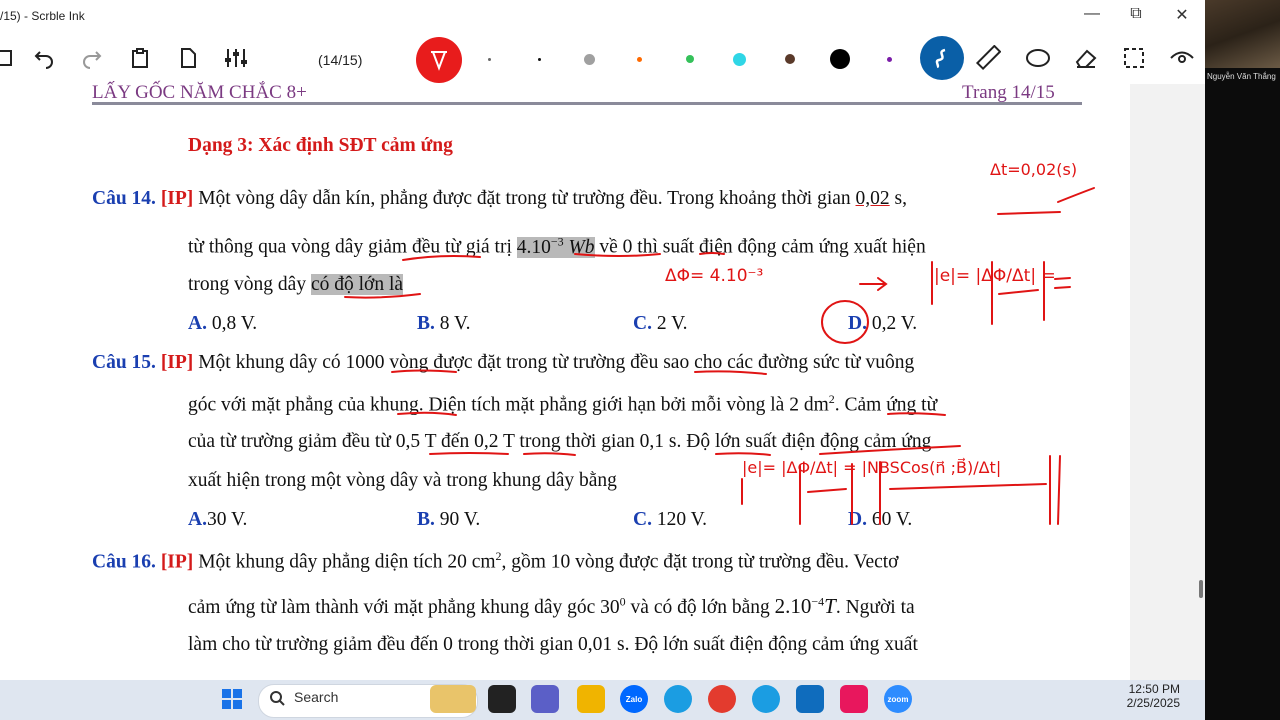 This screenshot has width=1280, height=720. I want to click on minimize-button: —, so click(1092, 16).